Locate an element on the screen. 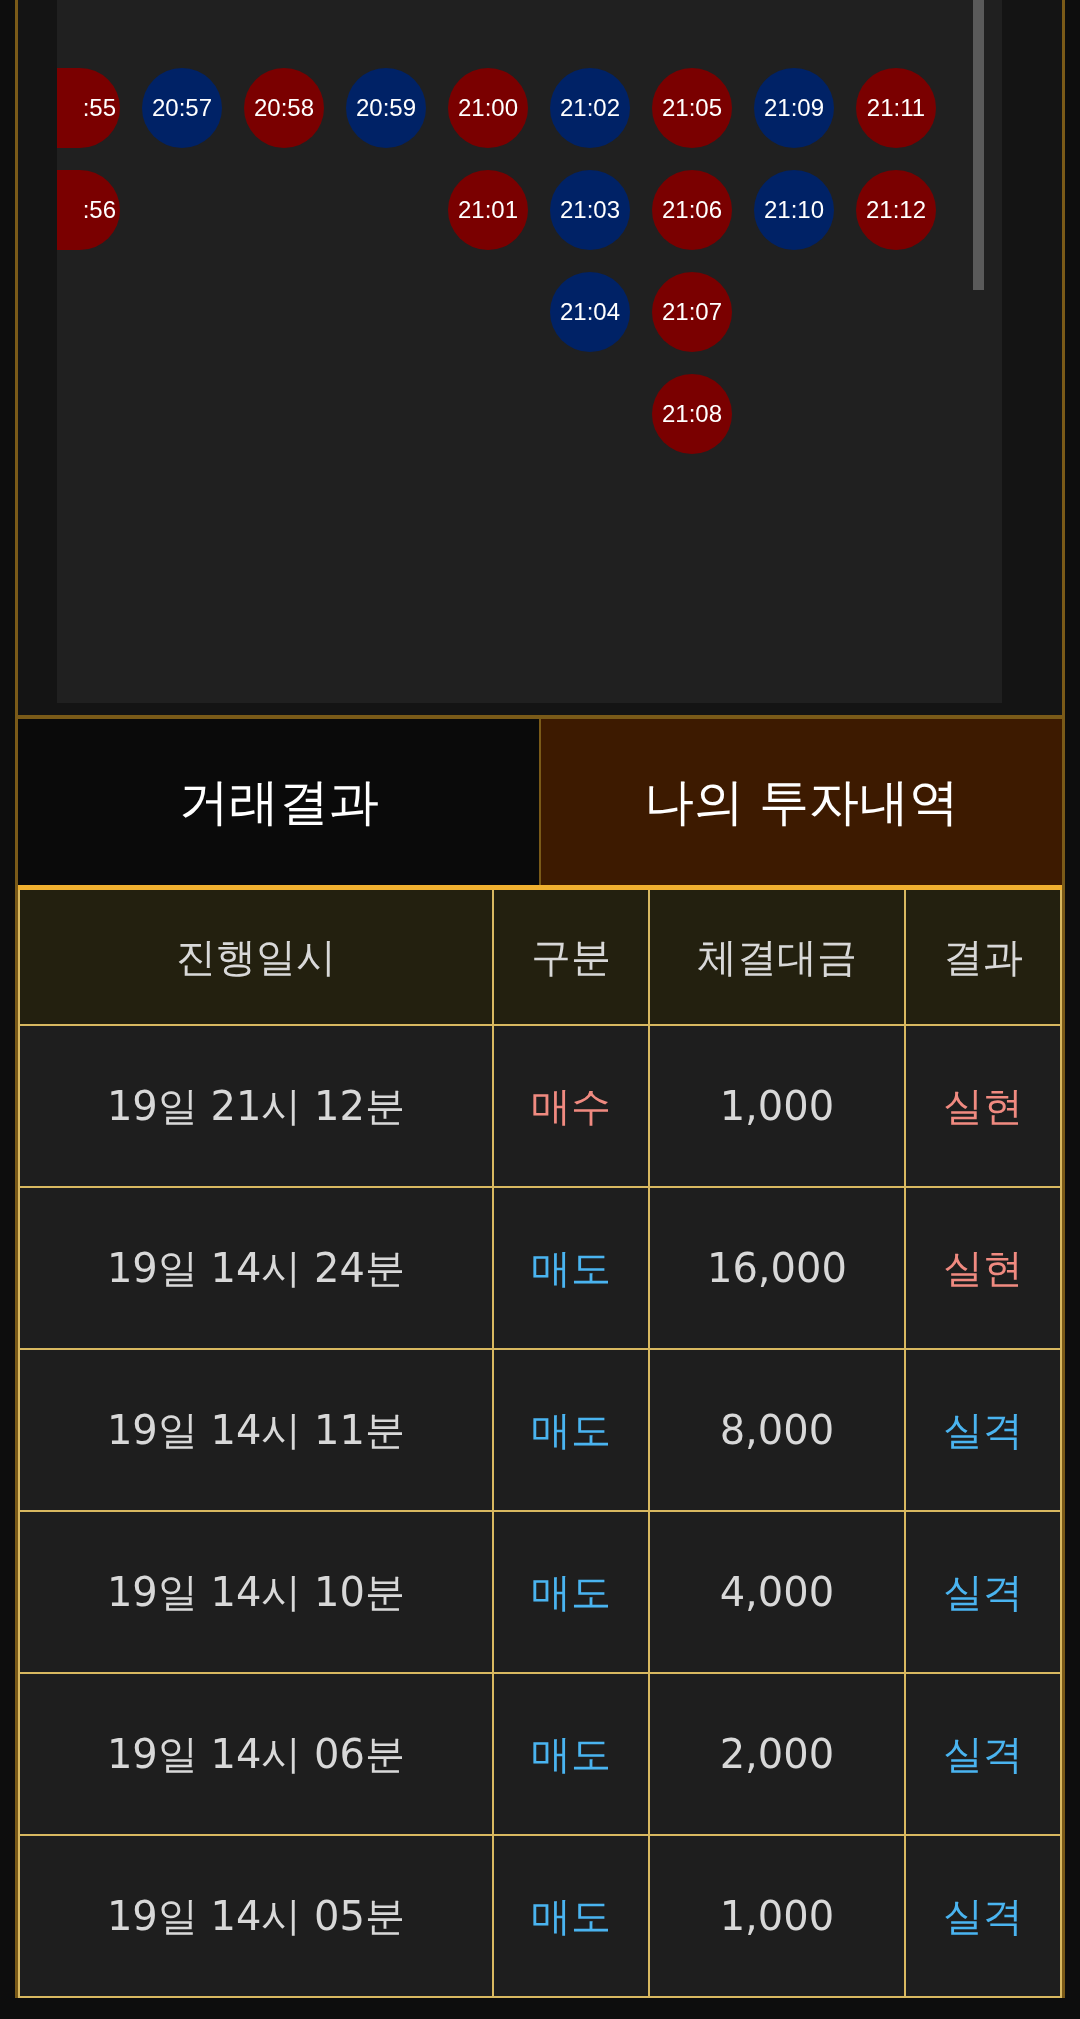 The width and height of the screenshot is (1080, 2019). table-cell: 19일 14시 10분 is located at coordinates (256, 1592).